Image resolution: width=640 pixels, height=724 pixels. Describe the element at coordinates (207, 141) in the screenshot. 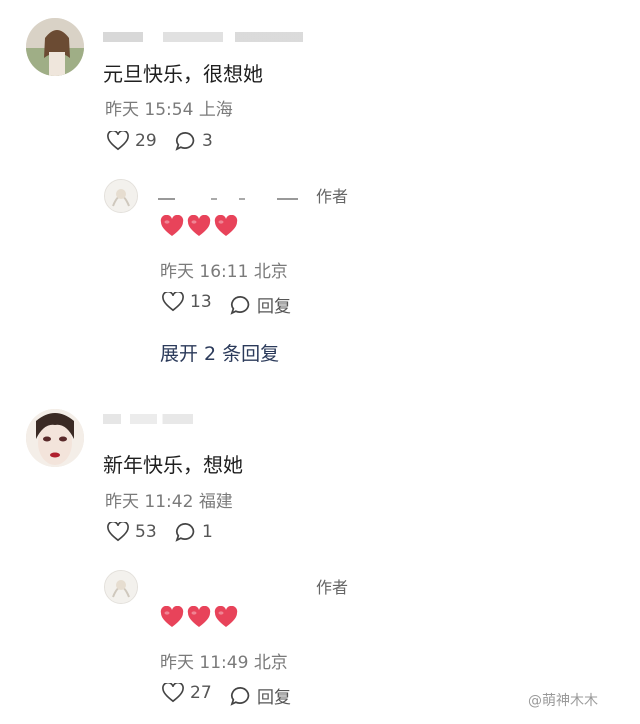

I see `reply-count: 3` at that location.